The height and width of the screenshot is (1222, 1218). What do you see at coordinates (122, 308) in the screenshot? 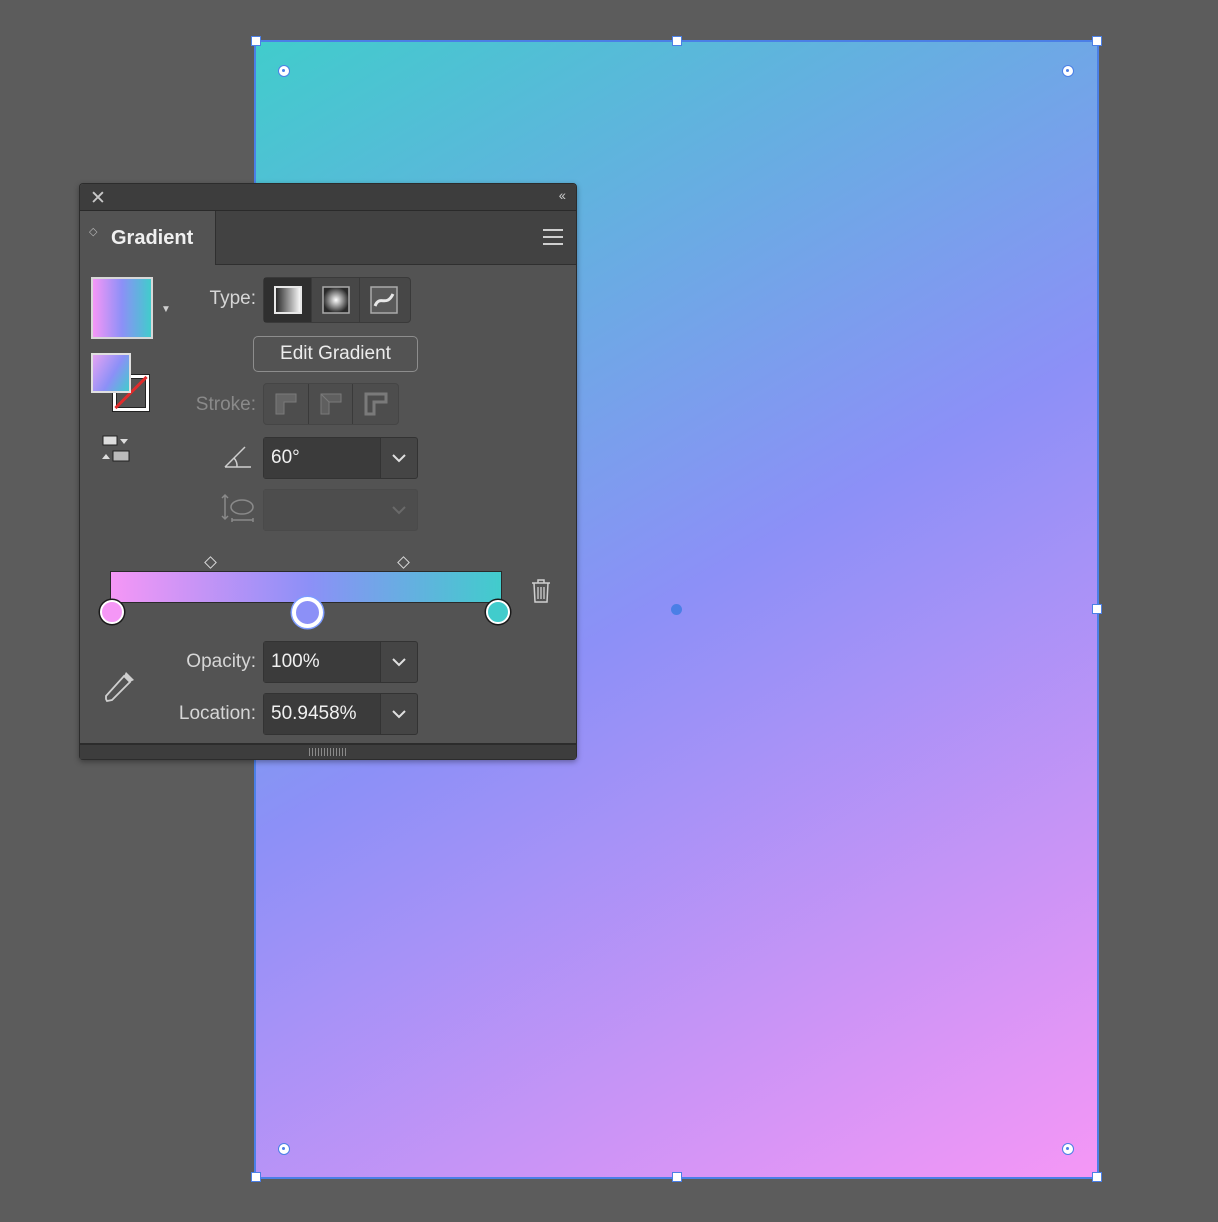
I see `gradient-preview-swatch` at bounding box center [122, 308].